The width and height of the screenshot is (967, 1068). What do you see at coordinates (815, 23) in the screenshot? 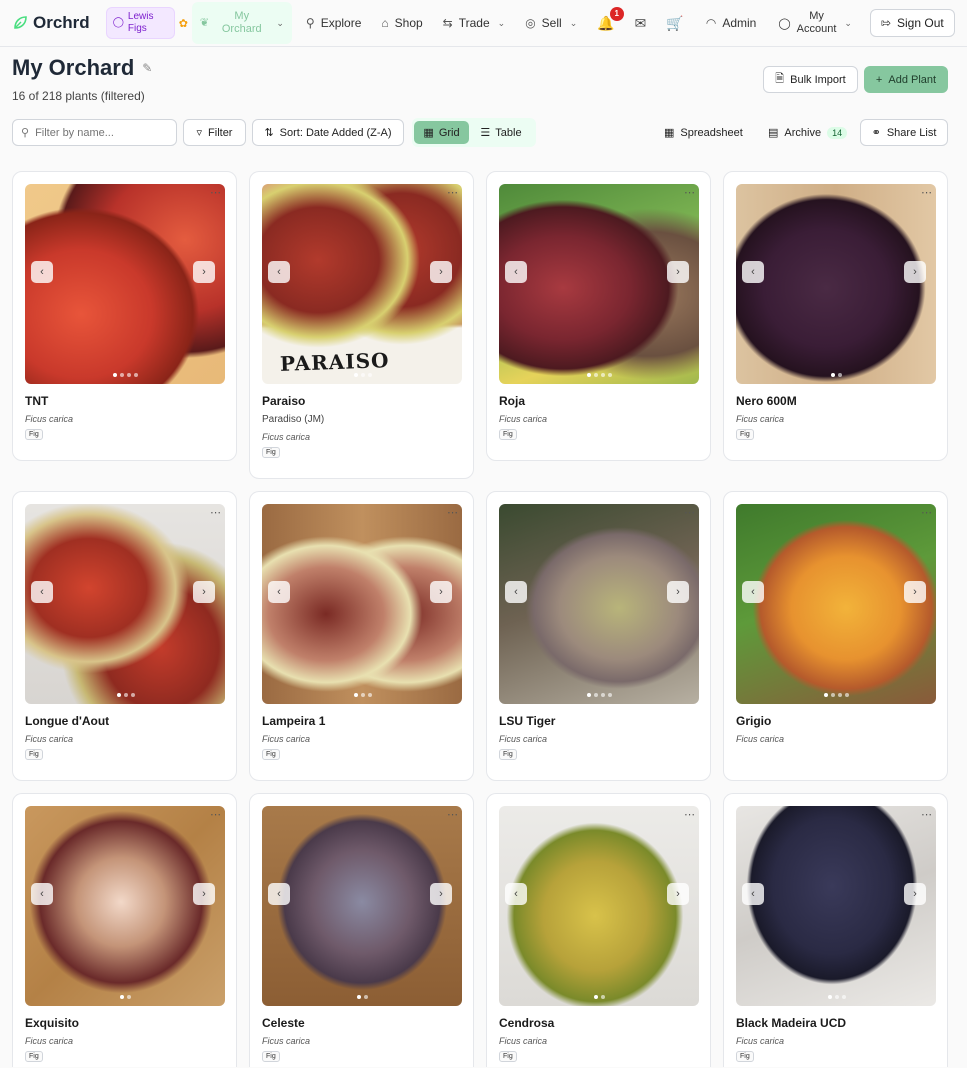
I see `my-account-menu: ◯ My Account ⌄` at bounding box center [815, 23].